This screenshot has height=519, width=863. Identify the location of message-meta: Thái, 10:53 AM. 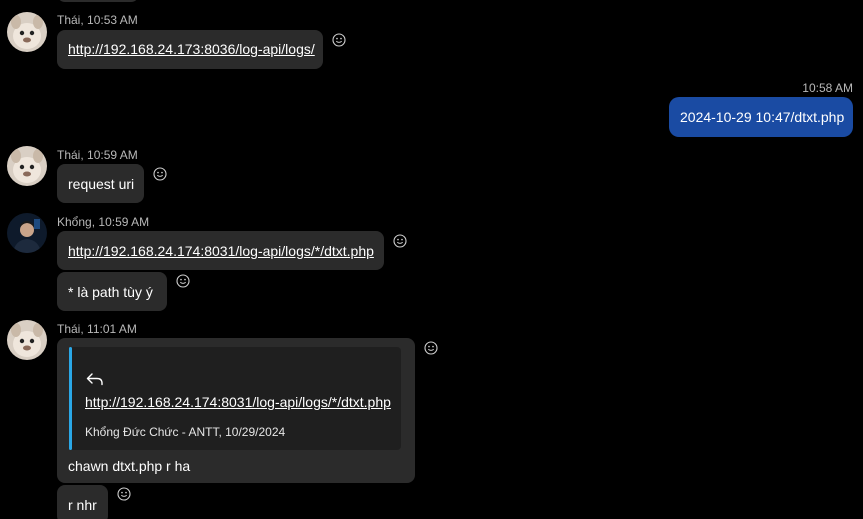
(97, 20).